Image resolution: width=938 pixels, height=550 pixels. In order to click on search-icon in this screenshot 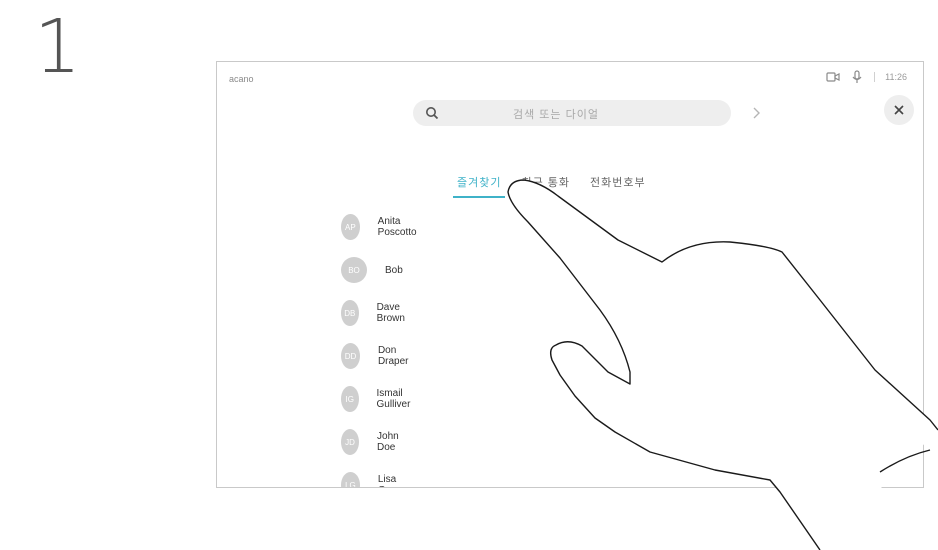, I will do `click(432, 113)`.